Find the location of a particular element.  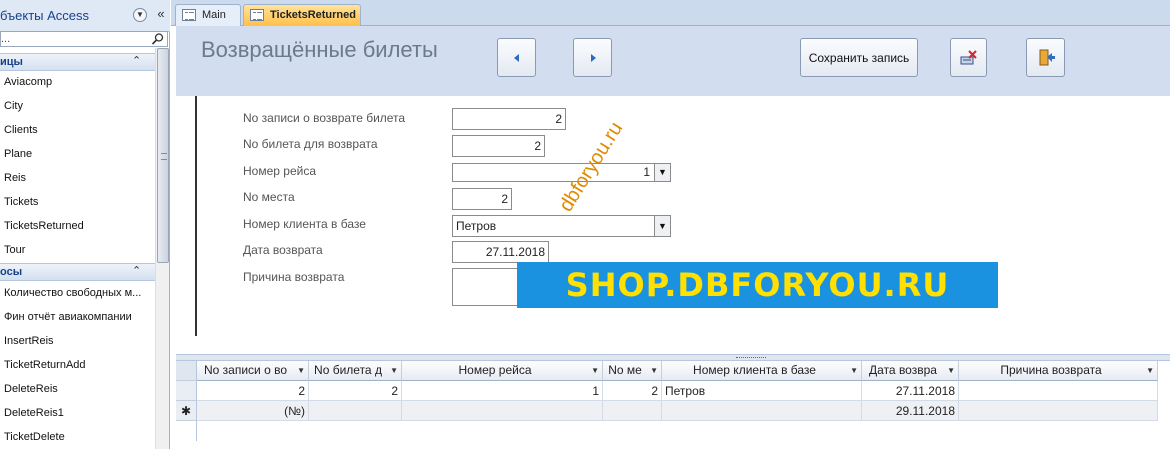

nav-item-insertreis: InsertReis is located at coordinates (79, 341).